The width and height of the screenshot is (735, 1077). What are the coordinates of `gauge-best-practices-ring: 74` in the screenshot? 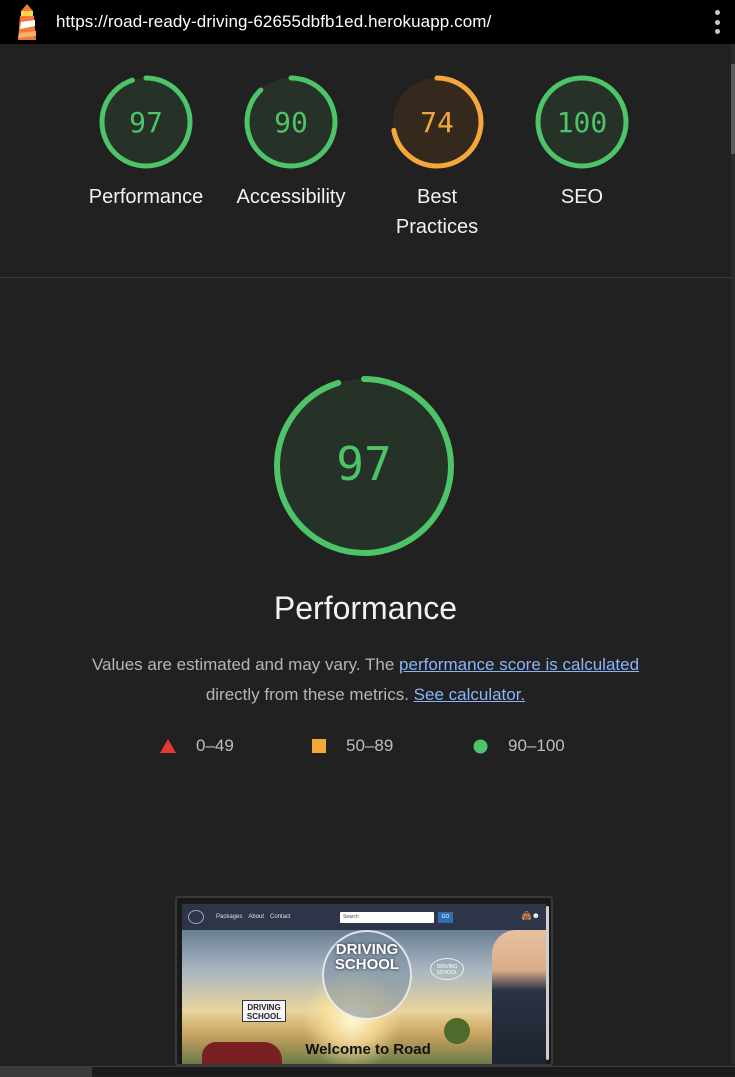 It's located at (437, 122).